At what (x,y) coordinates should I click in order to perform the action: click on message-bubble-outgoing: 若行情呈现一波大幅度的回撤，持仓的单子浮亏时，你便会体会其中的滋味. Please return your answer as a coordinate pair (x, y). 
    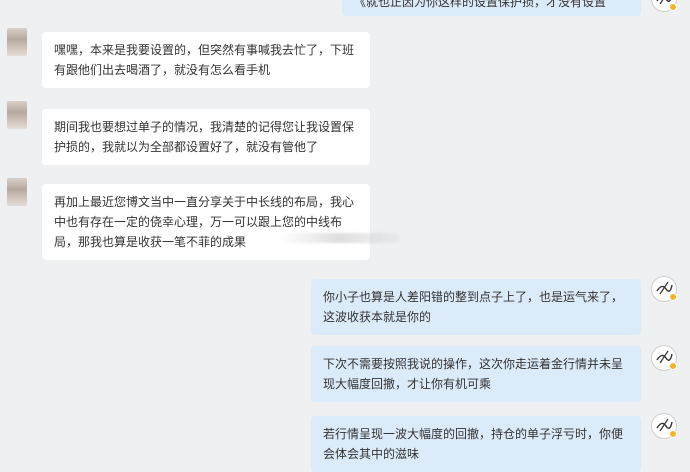
    Looking at the image, I should click on (476, 444).